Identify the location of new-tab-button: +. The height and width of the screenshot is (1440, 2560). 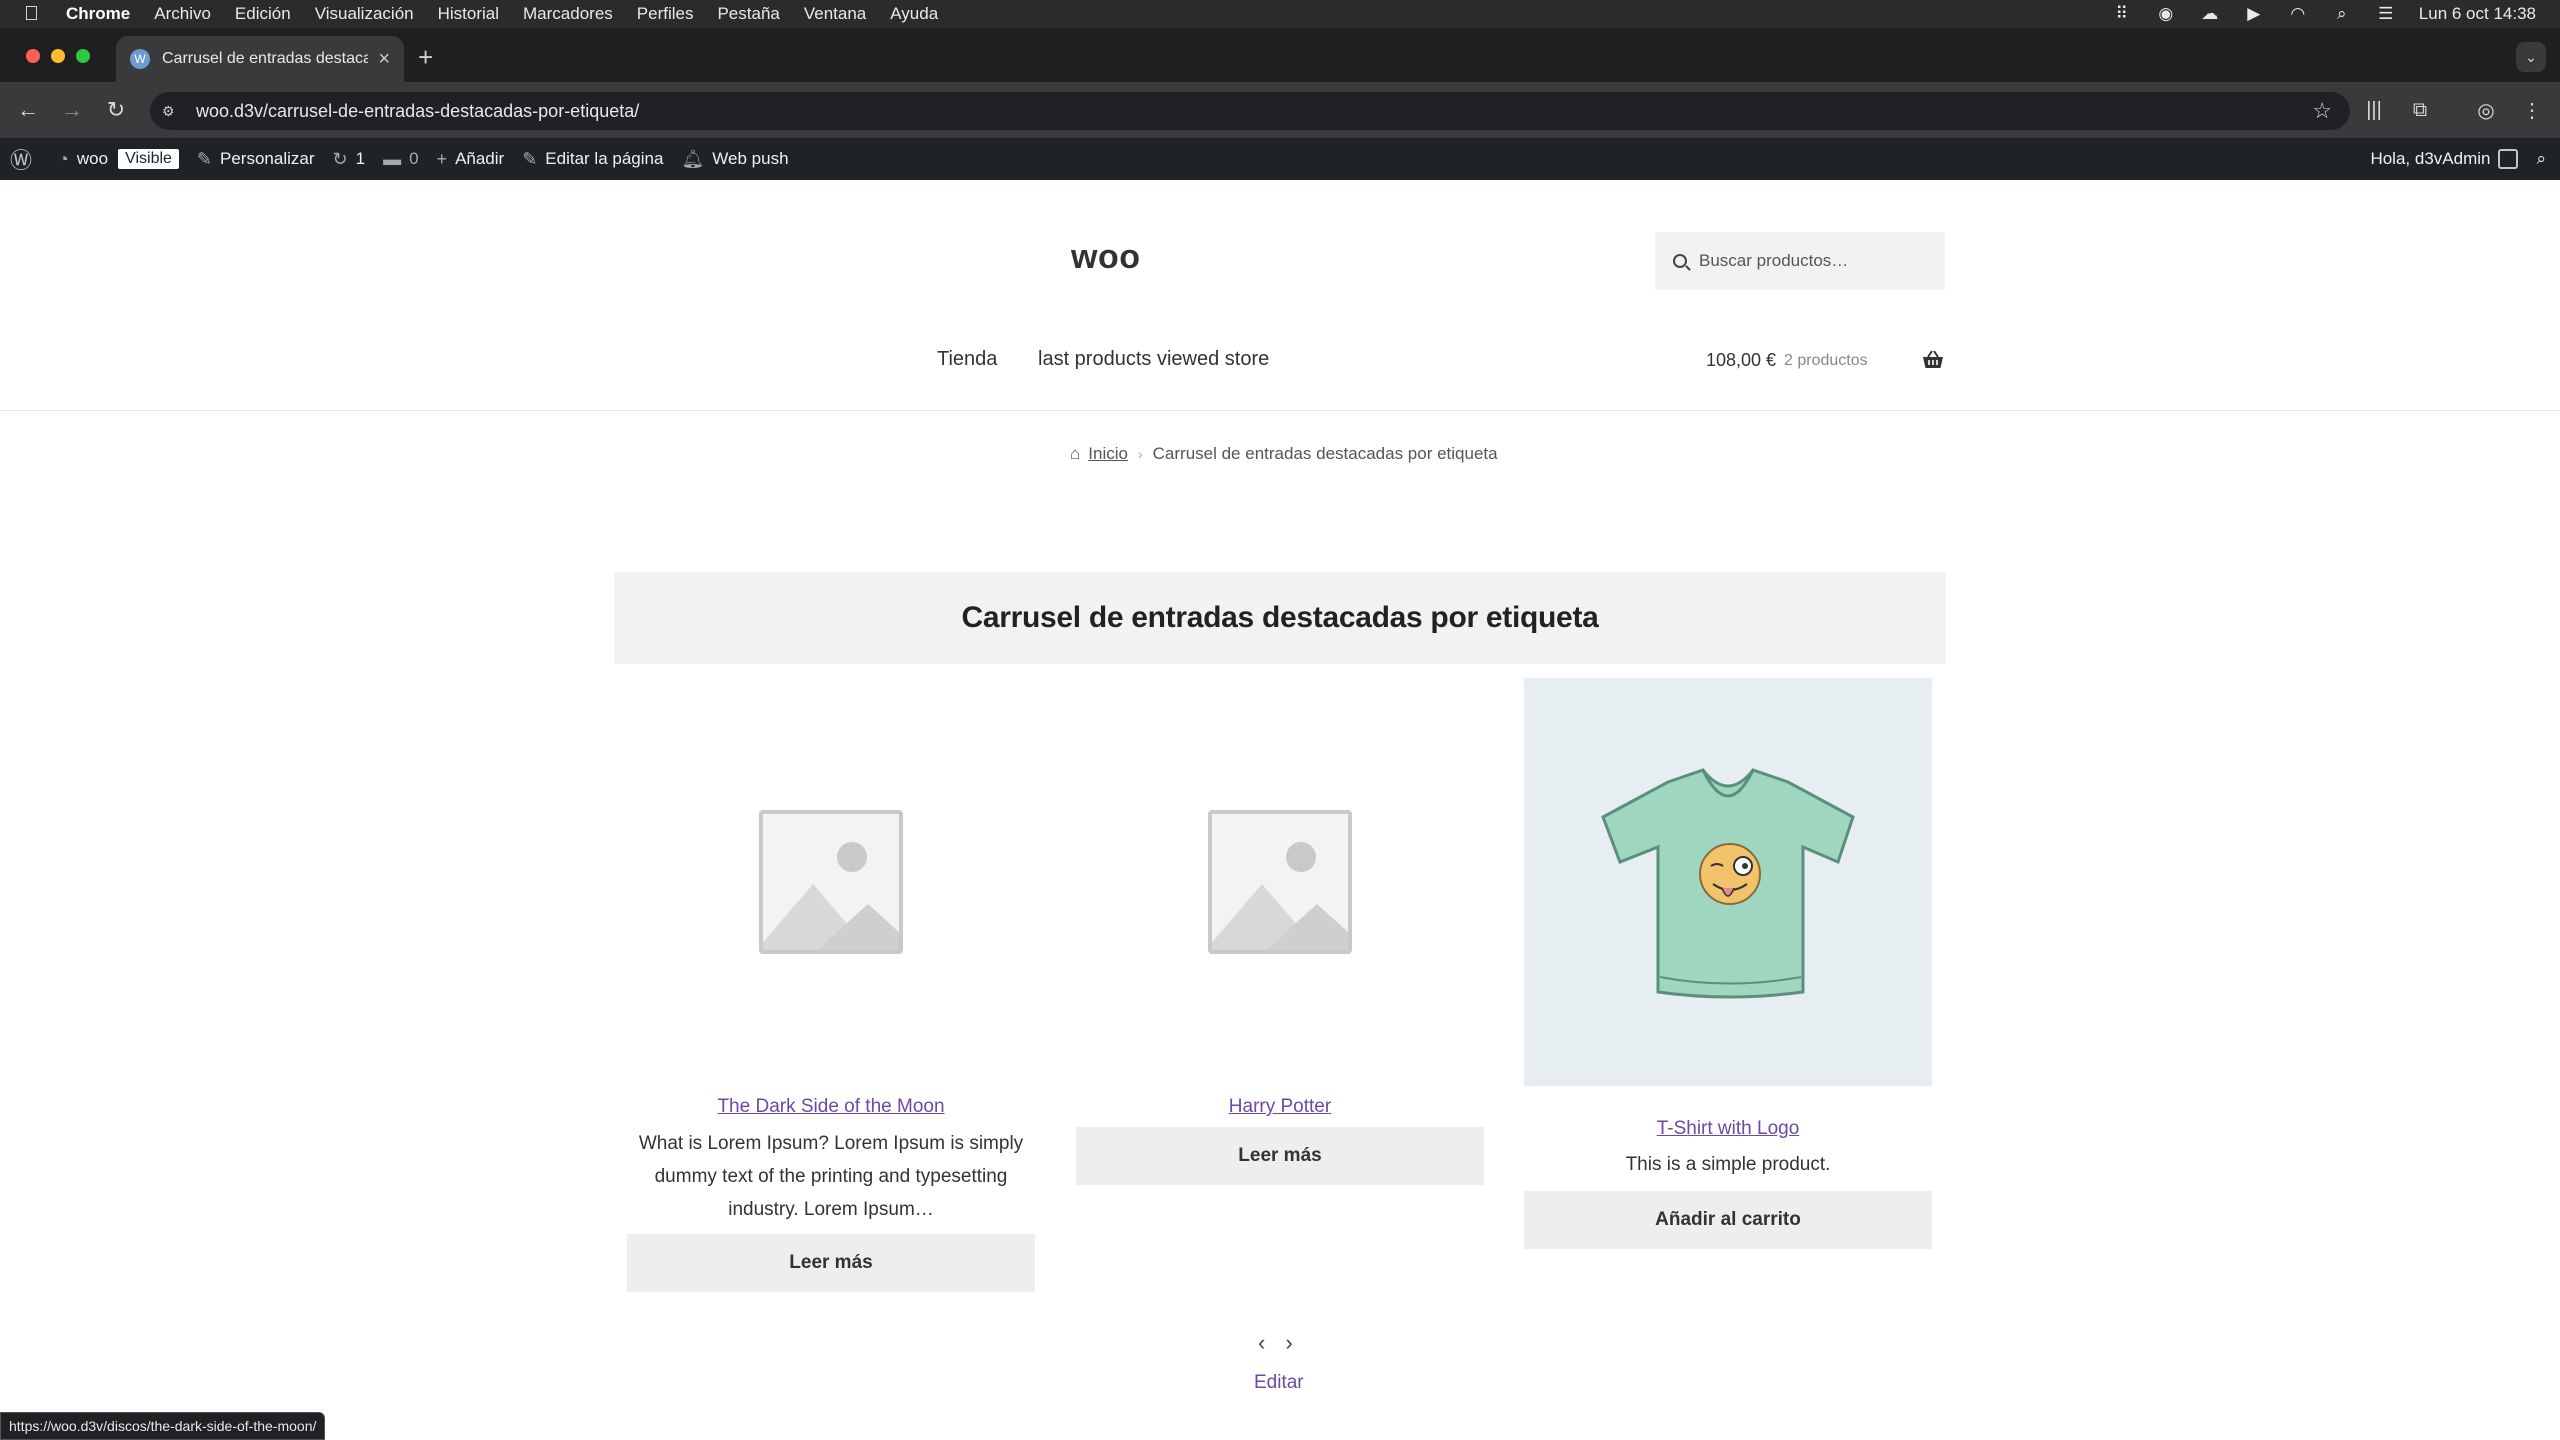
(425, 57).